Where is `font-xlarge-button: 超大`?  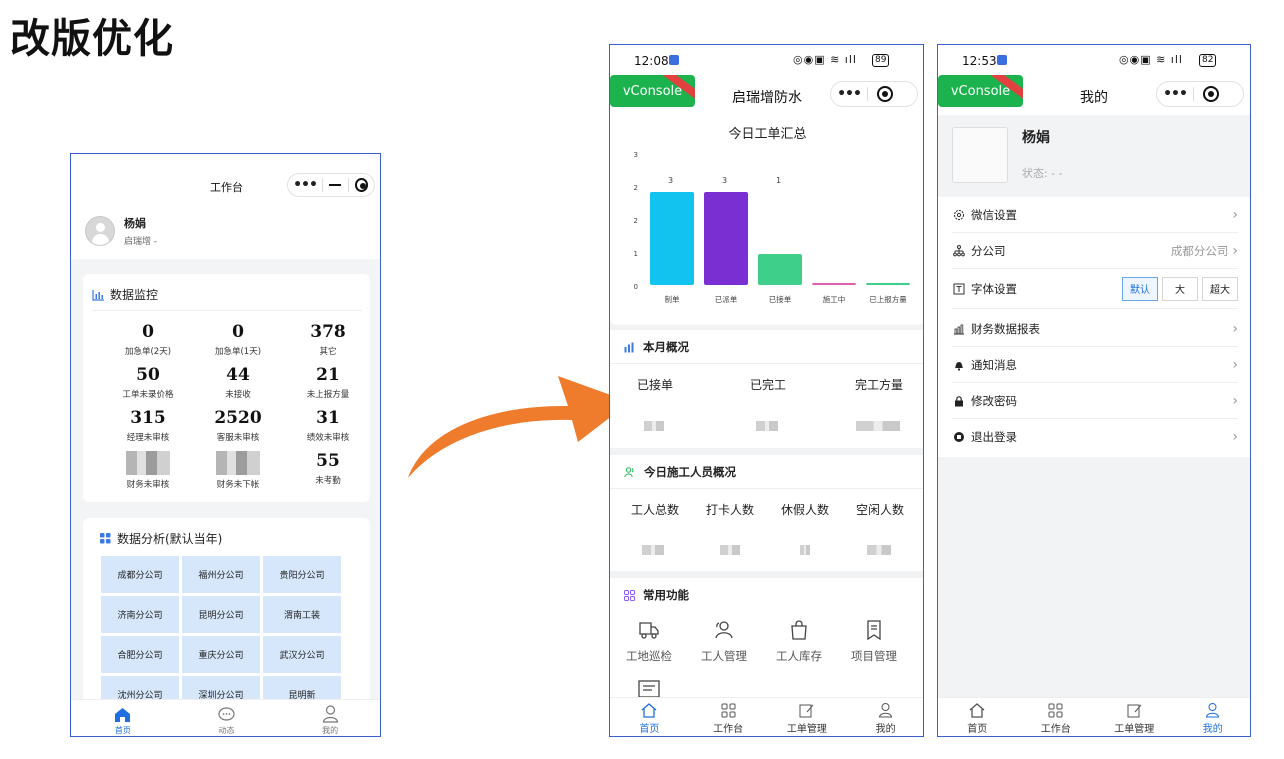 font-xlarge-button: 超大 is located at coordinates (1220, 288).